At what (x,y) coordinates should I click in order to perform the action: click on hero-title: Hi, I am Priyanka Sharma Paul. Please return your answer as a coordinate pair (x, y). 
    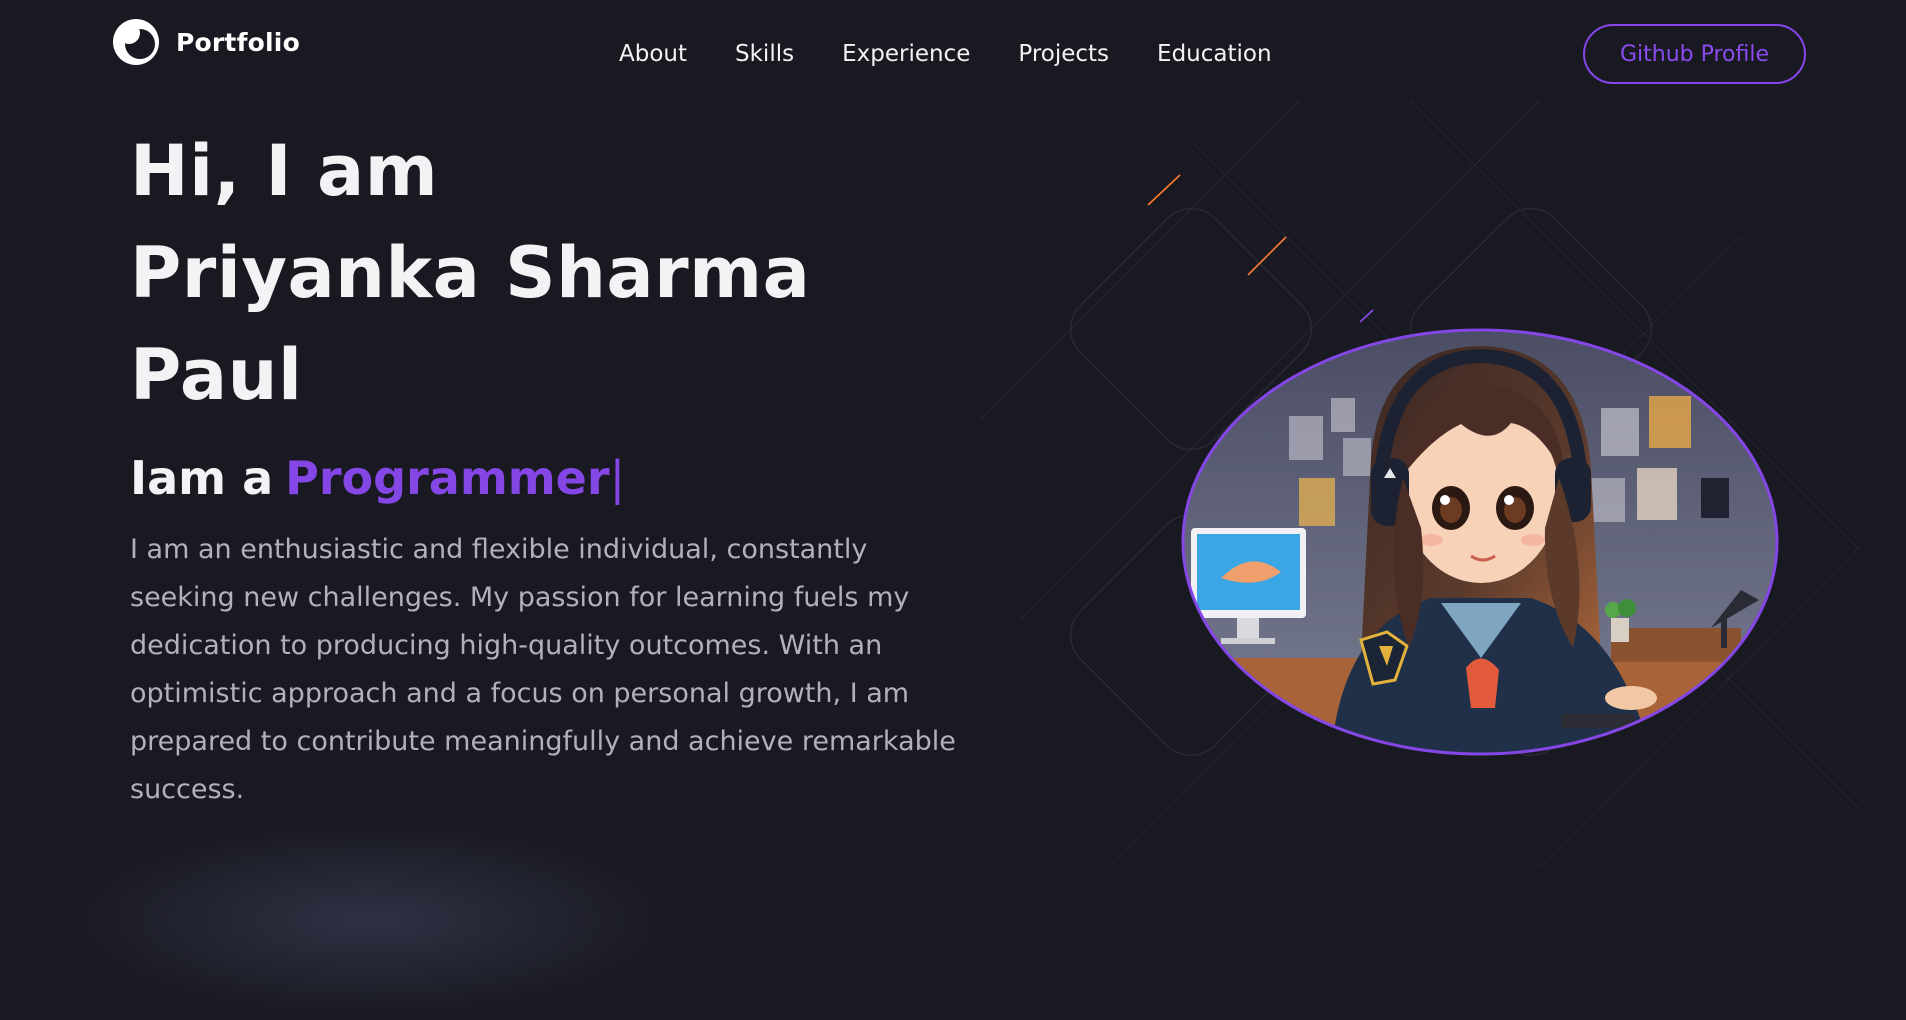
    Looking at the image, I should click on (545, 273).